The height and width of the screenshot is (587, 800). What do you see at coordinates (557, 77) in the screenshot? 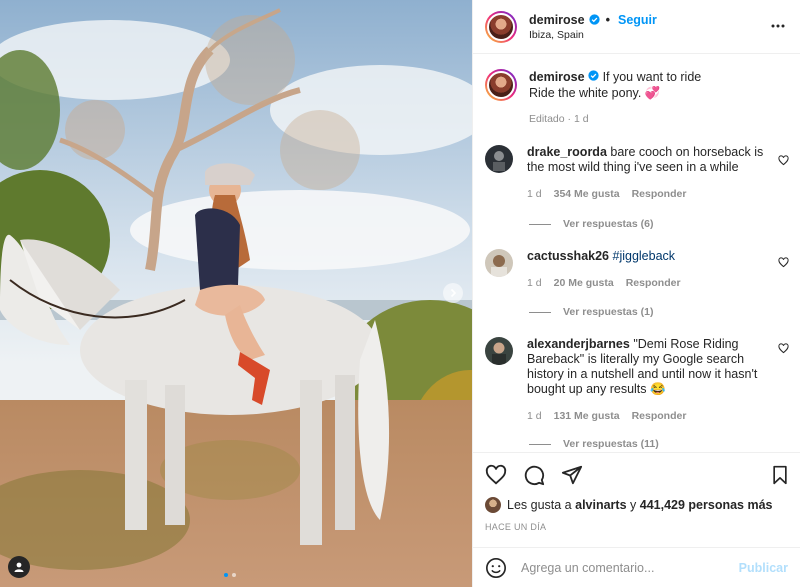
I see `caption-username: demirose` at bounding box center [557, 77].